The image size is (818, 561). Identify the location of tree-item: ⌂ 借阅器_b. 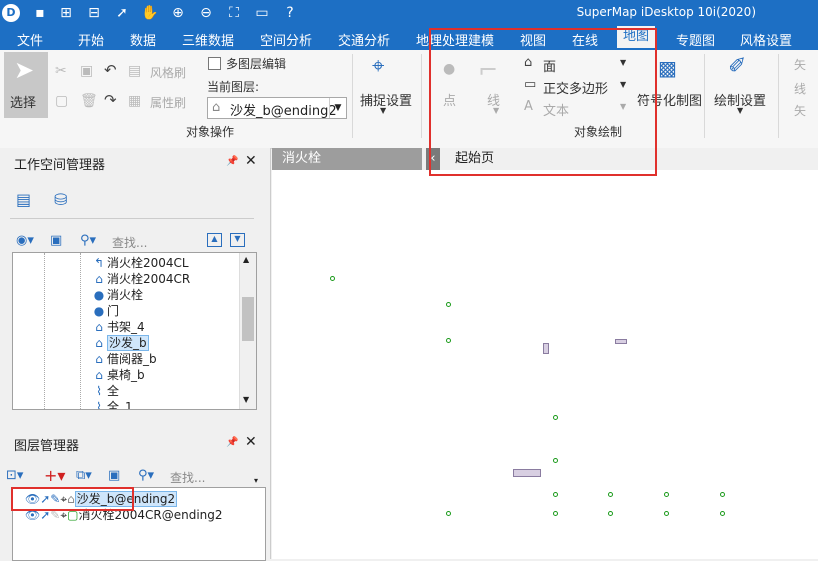
(123, 358).